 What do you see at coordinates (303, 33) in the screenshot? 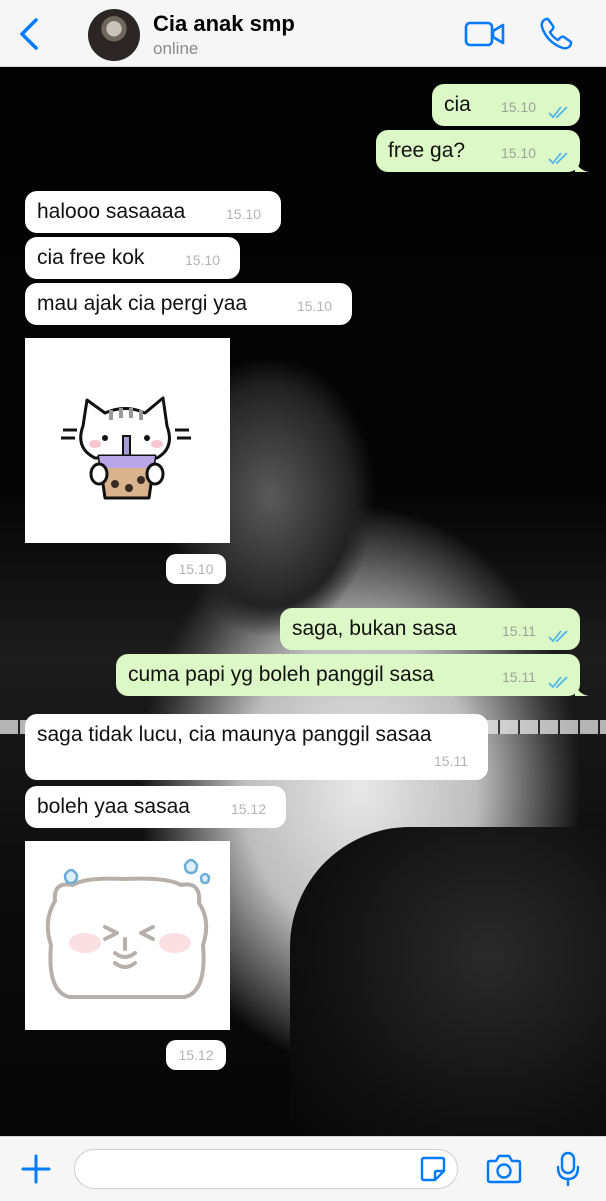
I see `chat-header: Cia anak smp online` at bounding box center [303, 33].